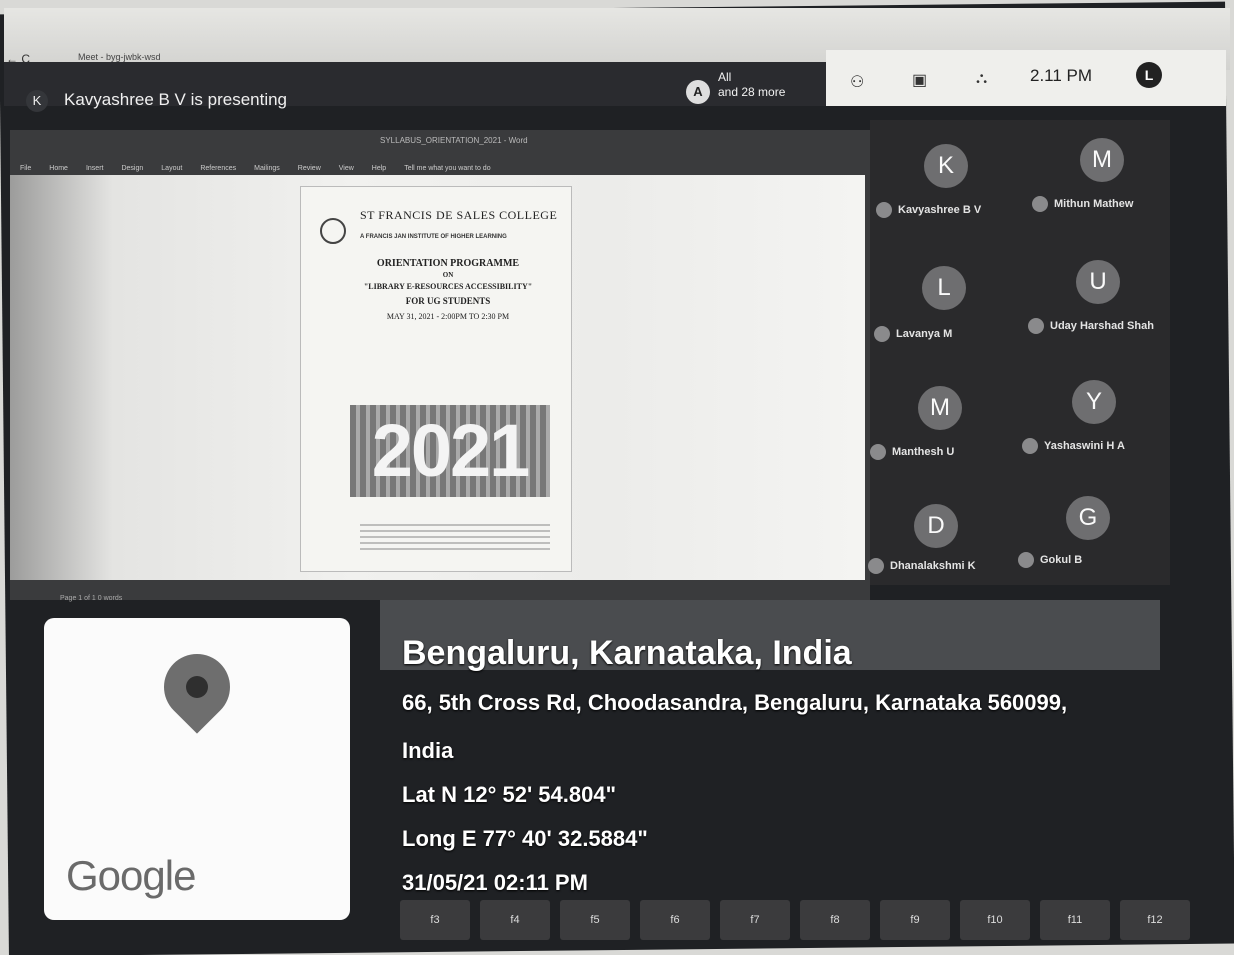 The width and height of the screenshot is (1234, 955). I want to click on keyboard-key: f11, so click(1075, 920).